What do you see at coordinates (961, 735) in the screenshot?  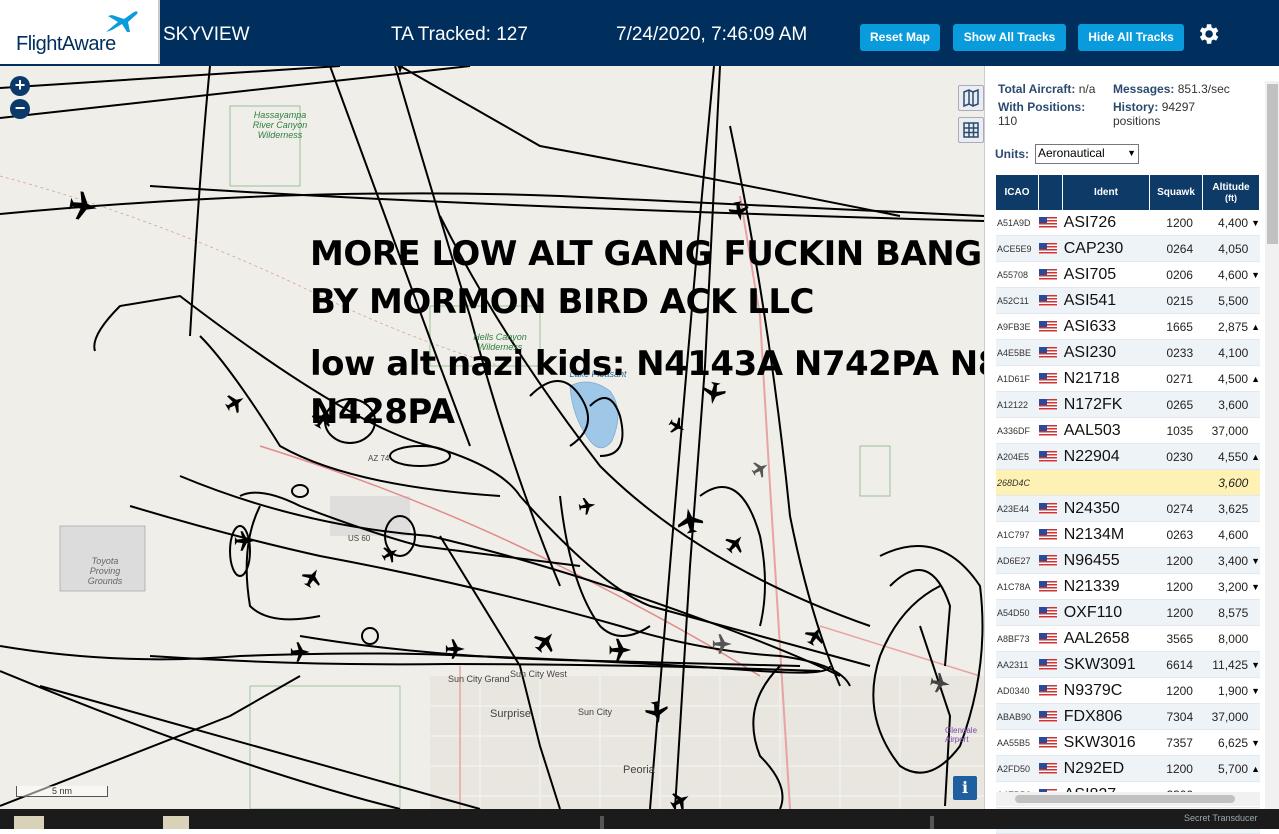 I see `place-label-glendale-airport: Glendale Airport` at bounding box center [961, 735].